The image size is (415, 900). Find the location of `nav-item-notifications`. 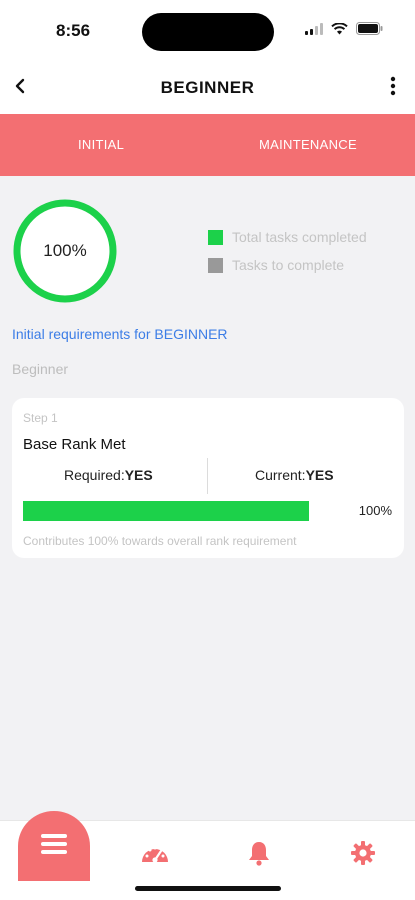

nav-item-notifications is located at coordinates (259, 855).